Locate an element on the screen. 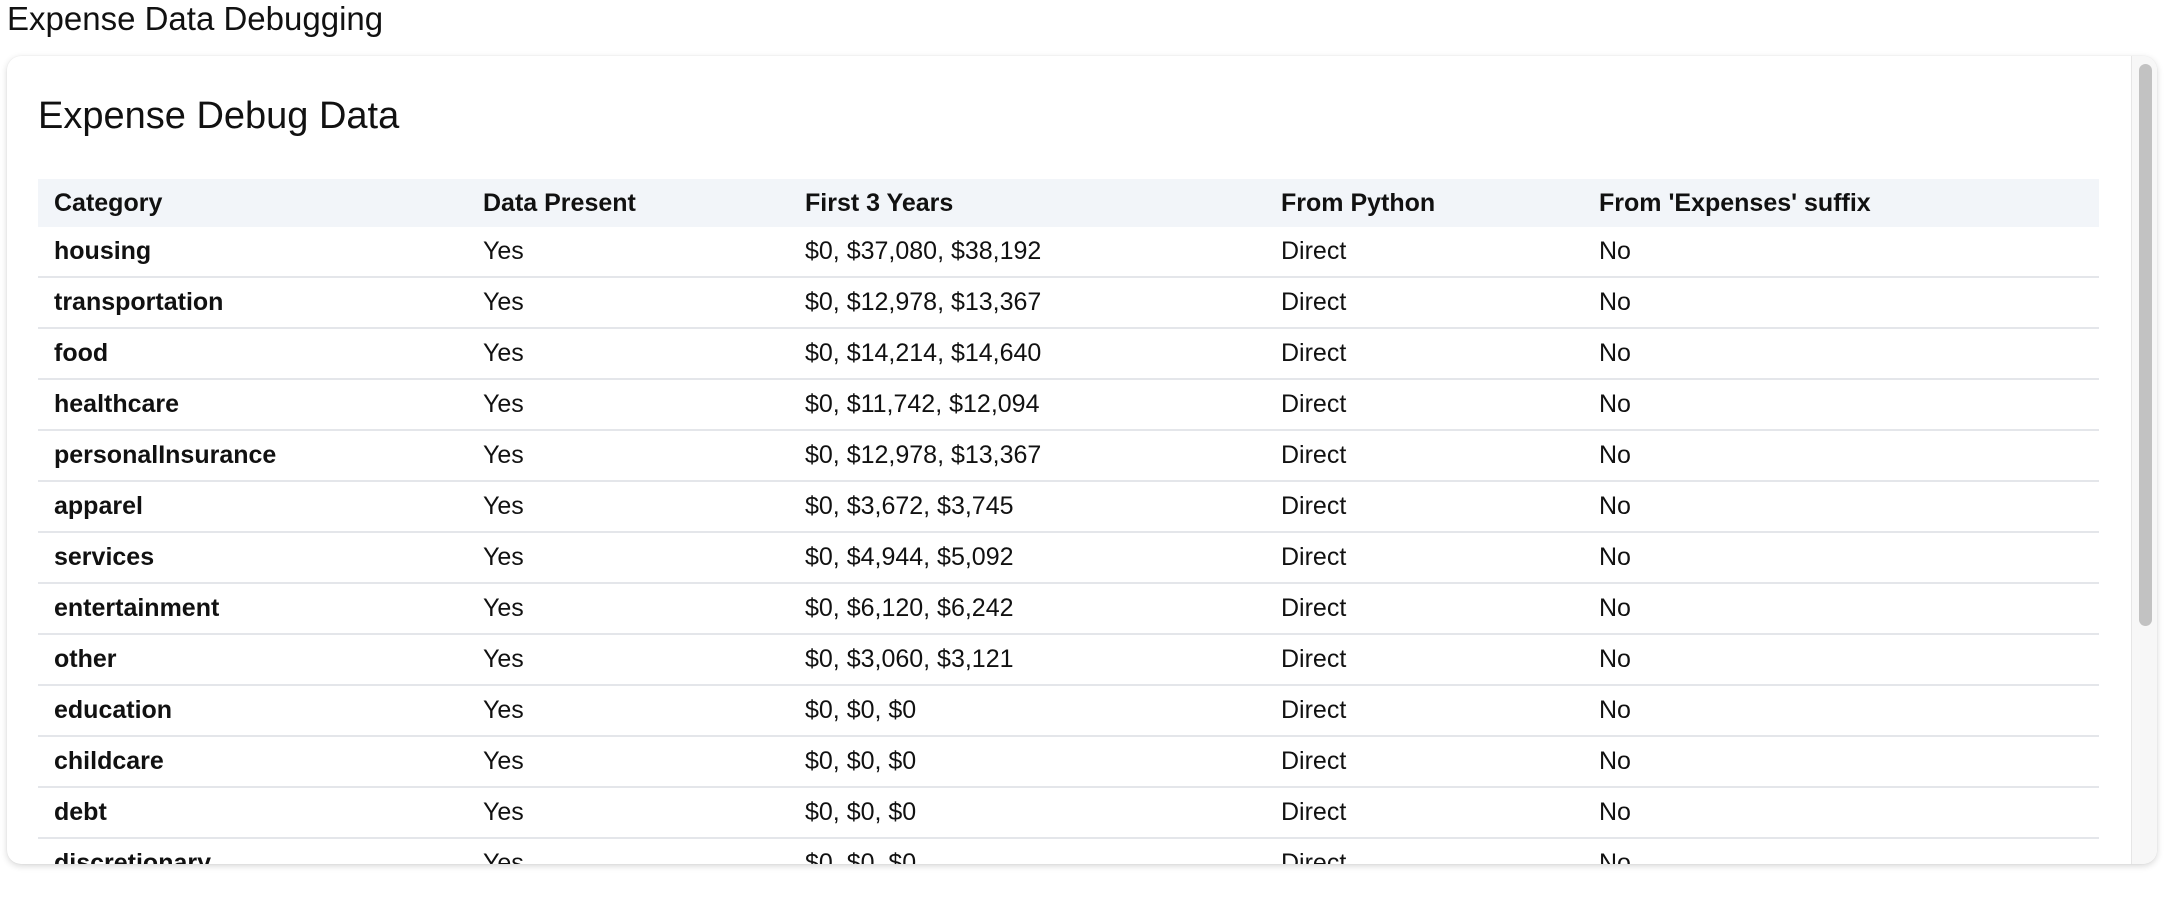 The width and height of the screenshot is (2182, 904). cell-category: education is located at coordinates (252, 711).